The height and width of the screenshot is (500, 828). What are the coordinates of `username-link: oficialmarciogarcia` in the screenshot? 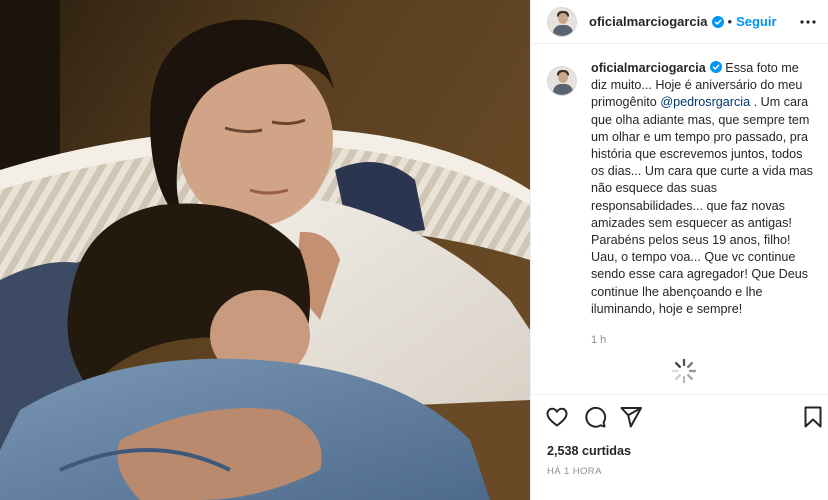 It's located at (648, 21).